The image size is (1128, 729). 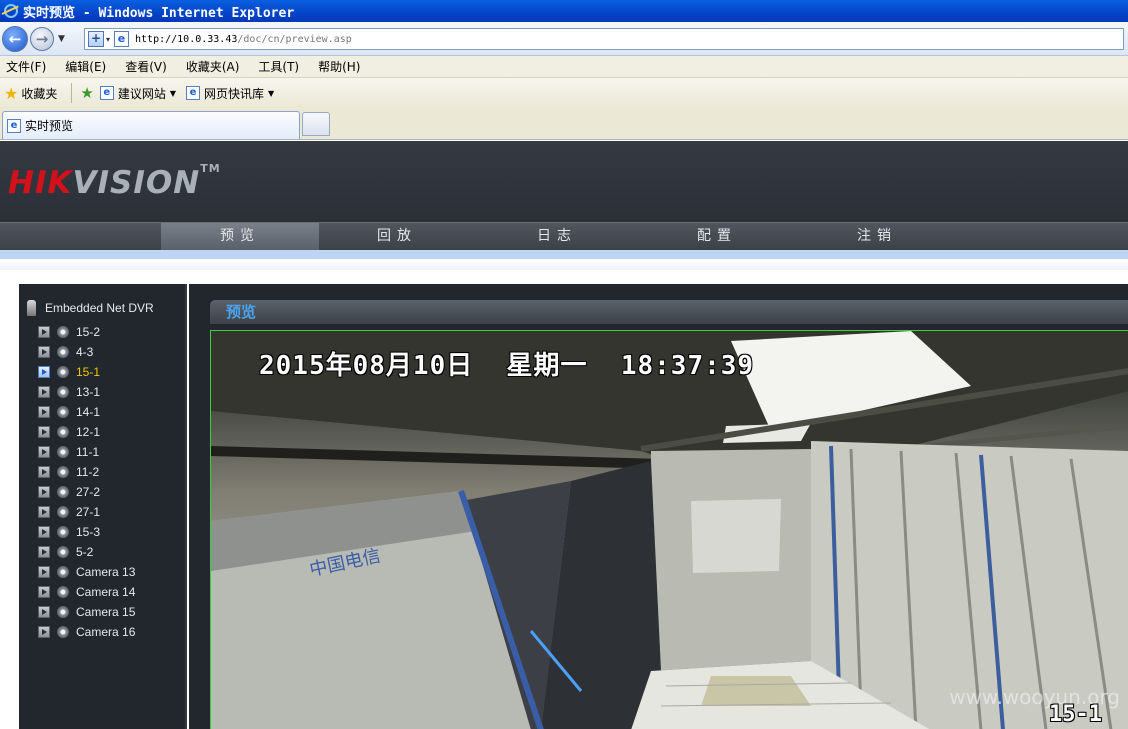 What do you see at coordinates (31, 308) in the screenshot?
I see `dvr-icon` at bounding box center [31, 308].